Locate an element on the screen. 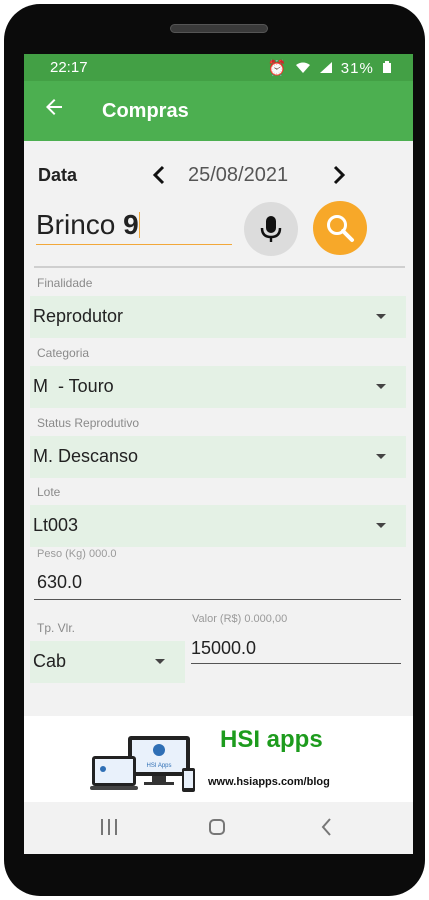 Image resolution: width=429 pixels, height=900 pixels. brinco-search-input: Brinco 9 is located at coordinates (134, 227).